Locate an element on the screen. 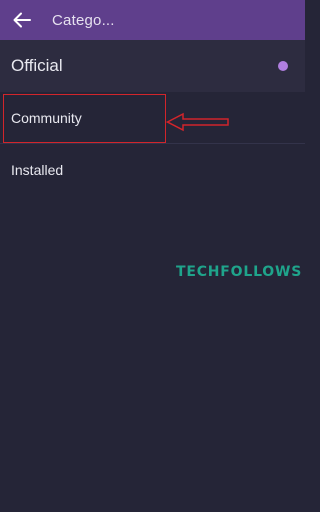  category-item-label: Installed is located at coordinates (37, 170).